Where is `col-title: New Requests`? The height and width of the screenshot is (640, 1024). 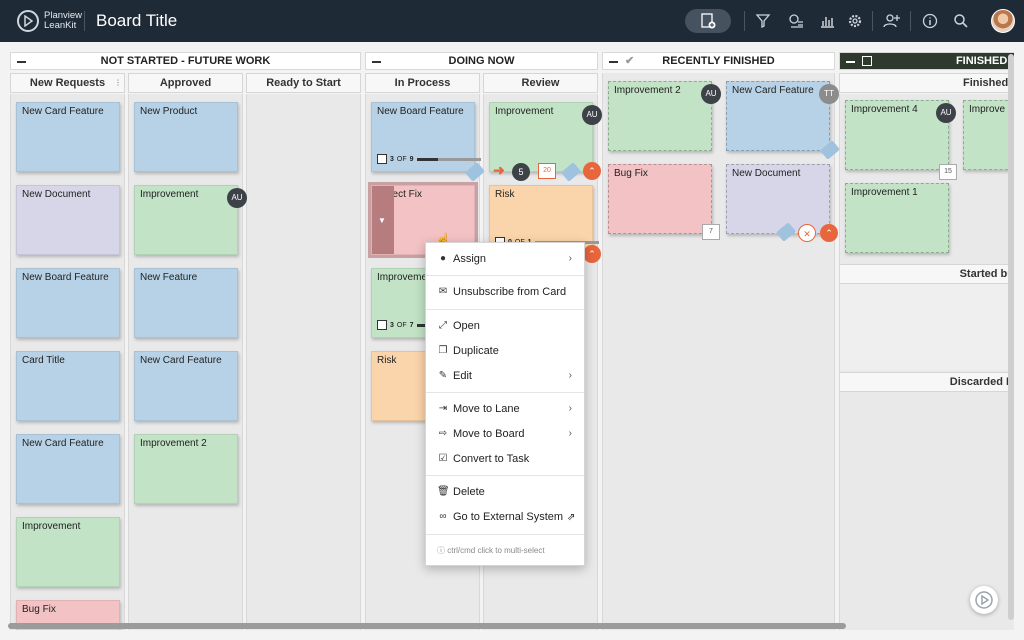
col-title: New Requests is located at coordinates (67, 83).